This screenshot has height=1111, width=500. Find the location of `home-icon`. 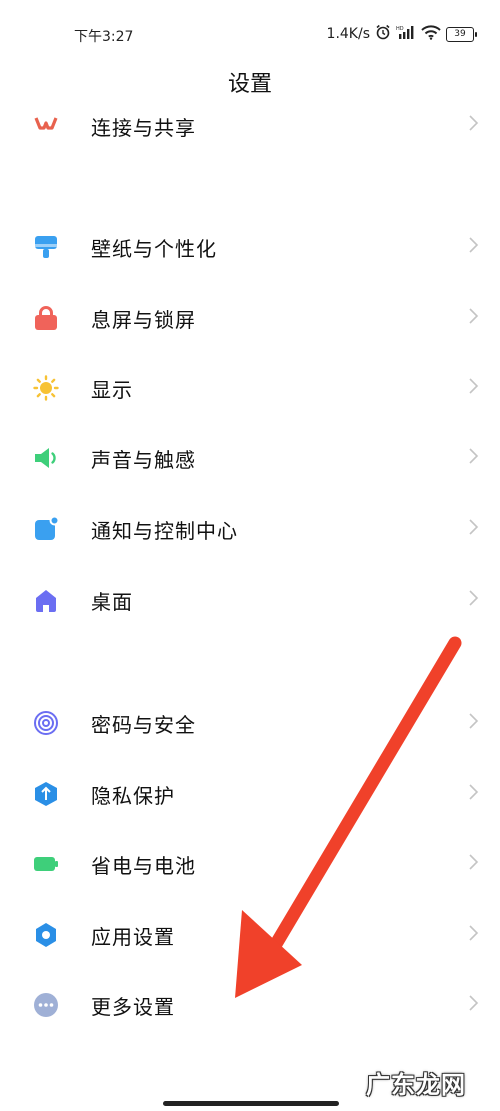

home-icon is located at coordinates (46, 600).